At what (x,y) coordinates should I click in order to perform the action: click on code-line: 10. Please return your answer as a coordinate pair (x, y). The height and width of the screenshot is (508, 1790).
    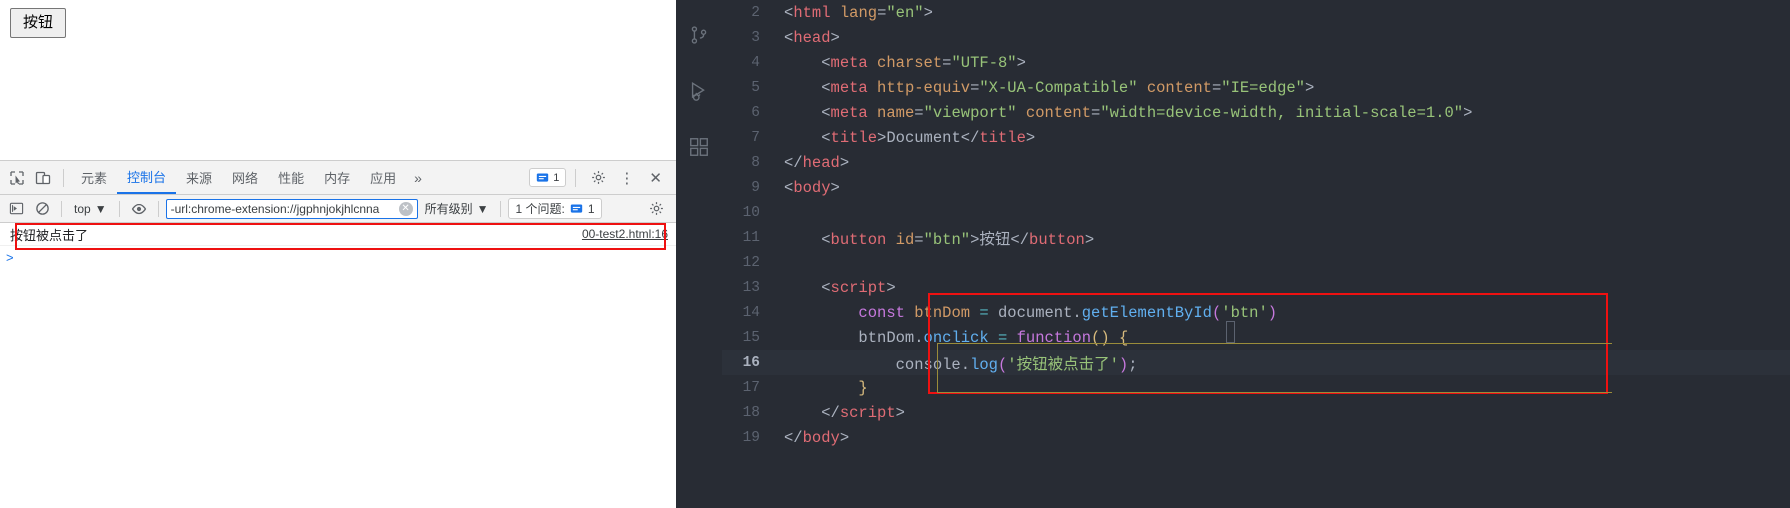
    Looking at the image, I should click on (1256, 212).